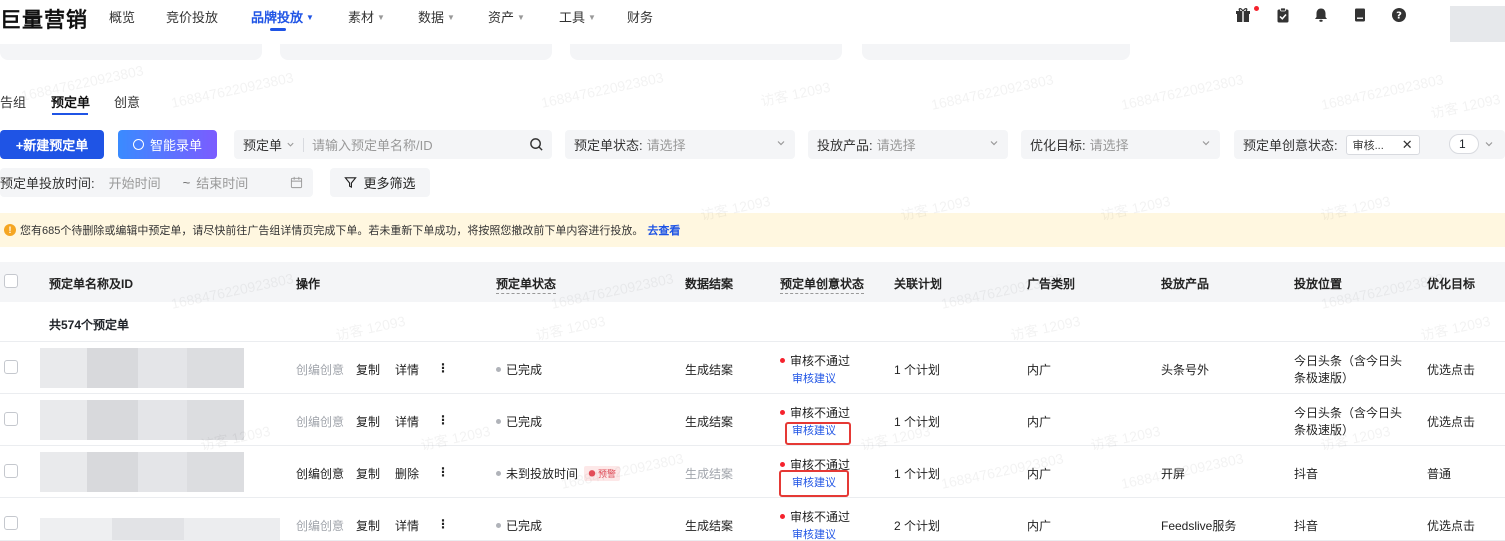 This screenshot has height=541, width=1505. Describe the element at coordinates (908, 144) in the screenshot. I see `product-select: 投放产品: 请选择` at that location.